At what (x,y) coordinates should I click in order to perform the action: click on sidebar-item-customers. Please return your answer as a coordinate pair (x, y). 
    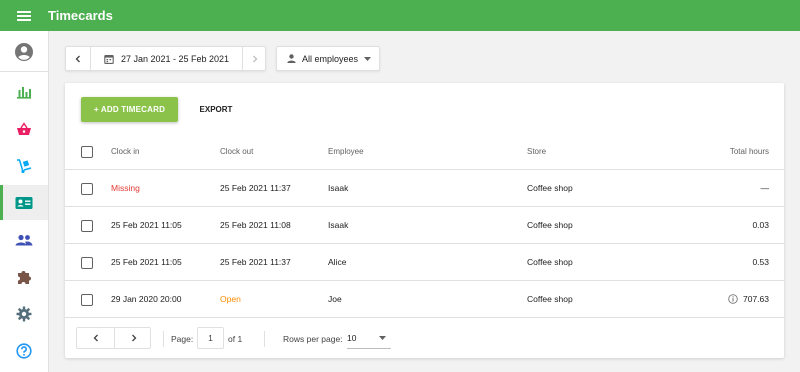
    Looking at the image, I should click on (24, 239).